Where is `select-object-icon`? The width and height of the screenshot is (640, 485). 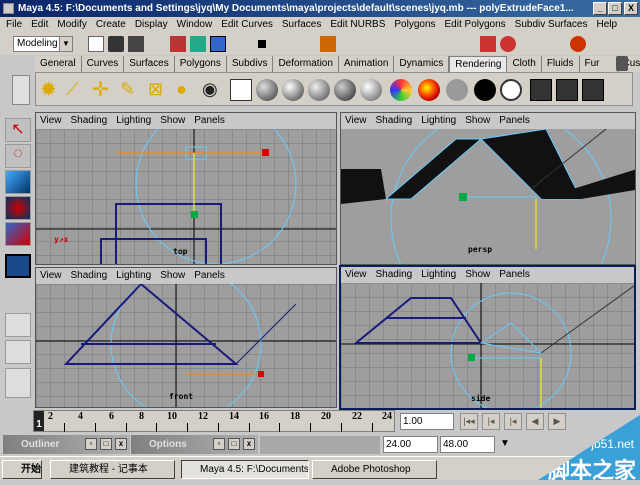 select-object-icon is located at coordinates (198, 44).